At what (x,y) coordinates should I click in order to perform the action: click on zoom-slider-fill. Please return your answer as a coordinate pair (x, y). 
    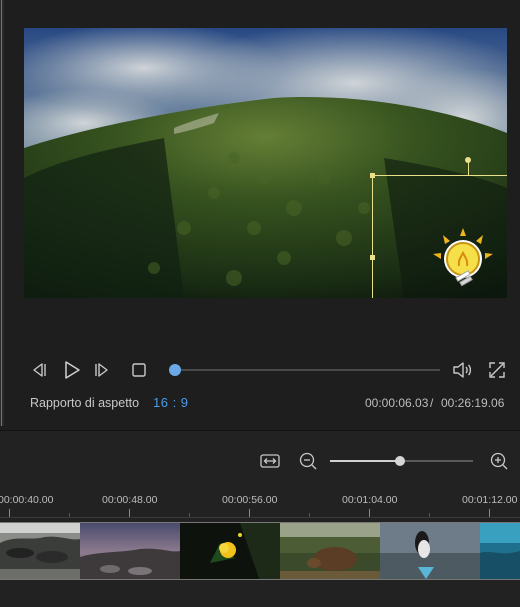
    Looking at the image, I should click on (365, 461).